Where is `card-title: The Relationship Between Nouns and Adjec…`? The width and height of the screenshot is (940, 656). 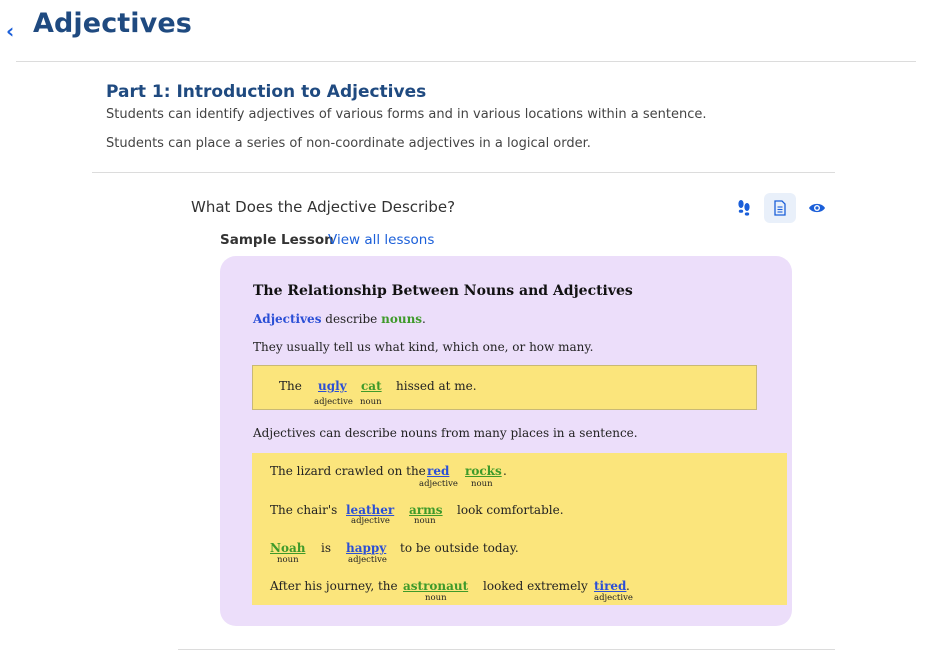 card-title: The Relationship Between Nouns and Adjec… is located at coordinates (443, 291).